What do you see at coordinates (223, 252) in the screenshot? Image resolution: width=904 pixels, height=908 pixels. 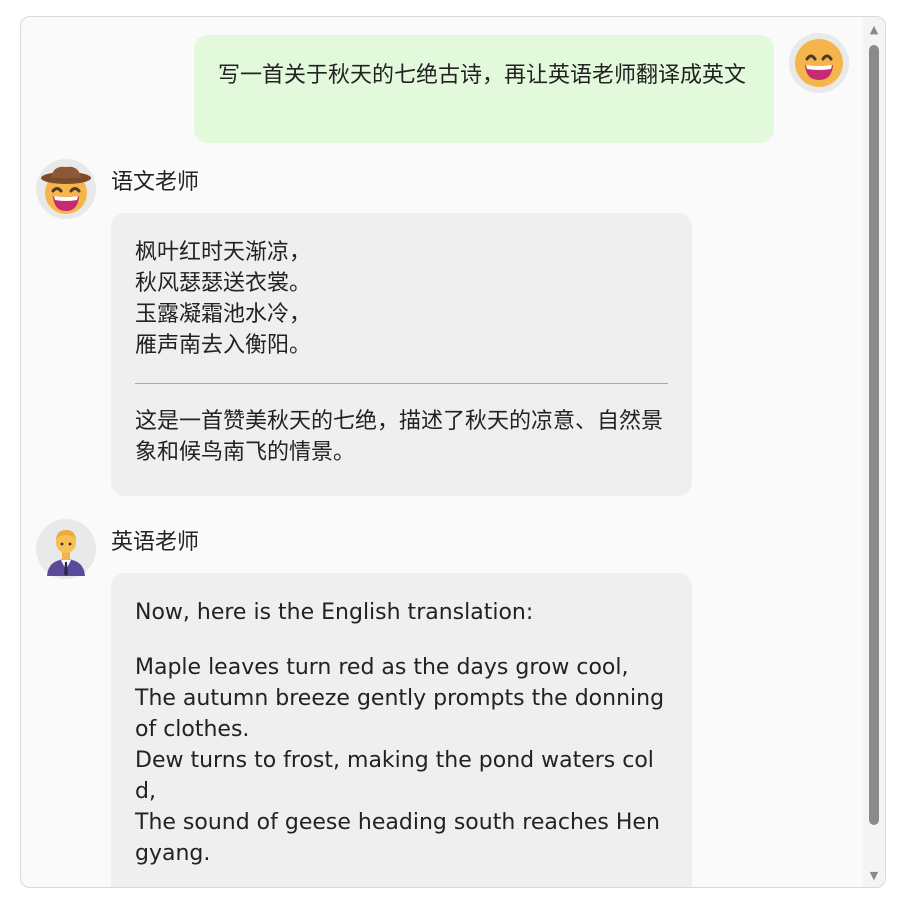 I see `poem-line: 枫叶红时天渐凉，` at bounding box center [223, 252].